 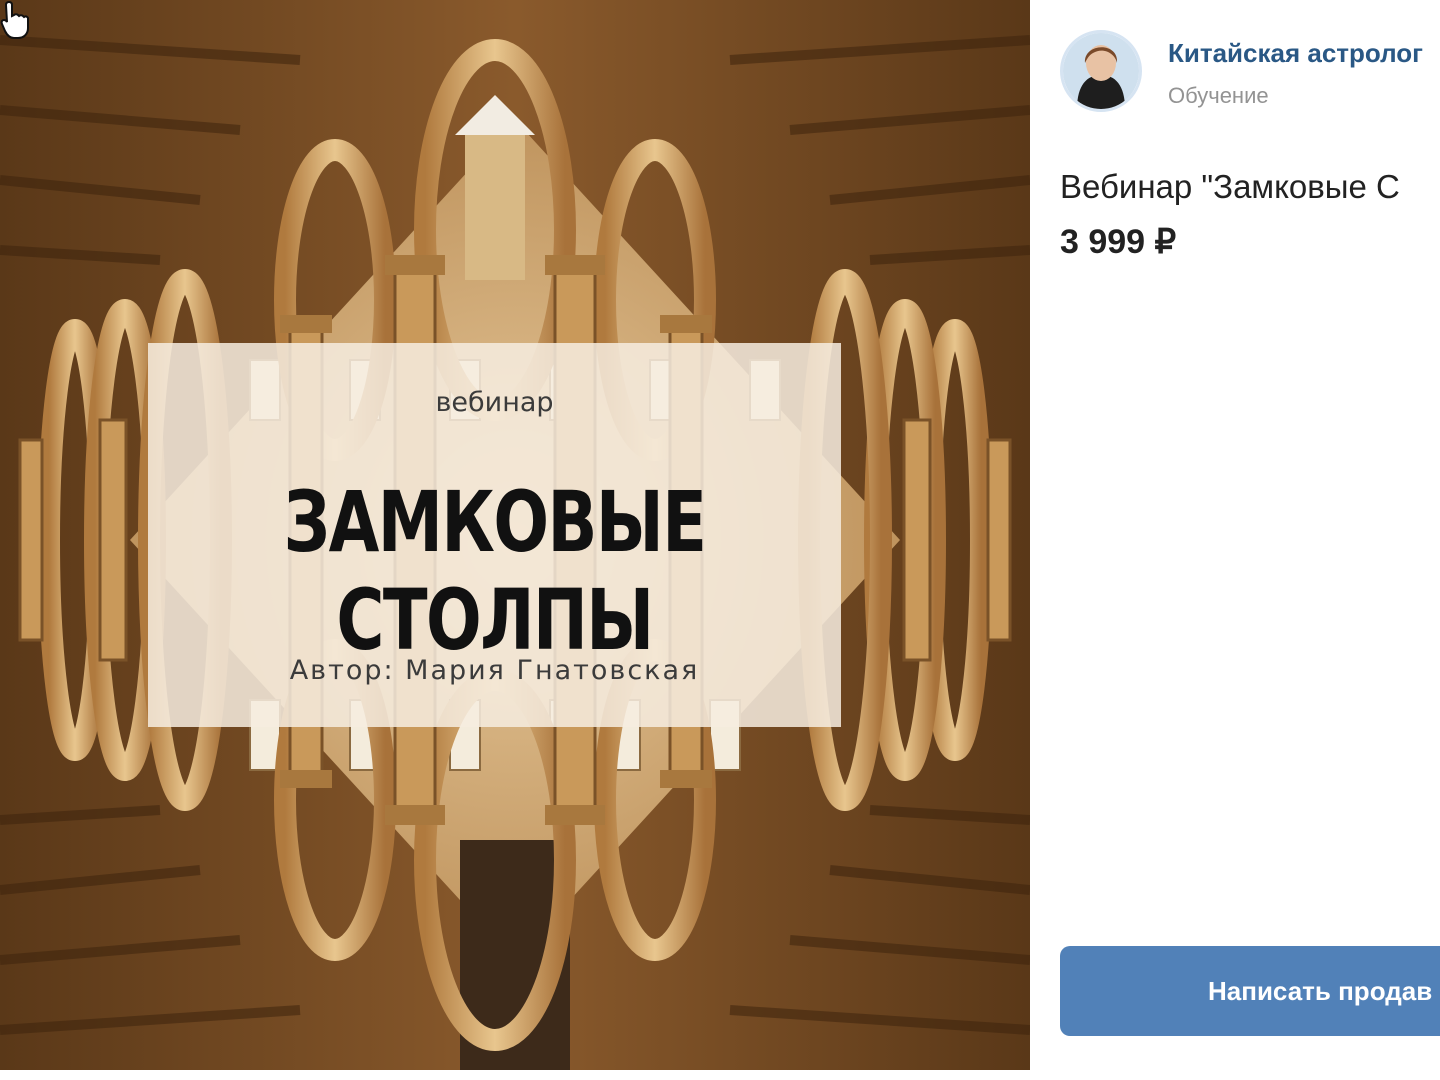 I want to click on seller-avatar, so click(x=1101, y=71).